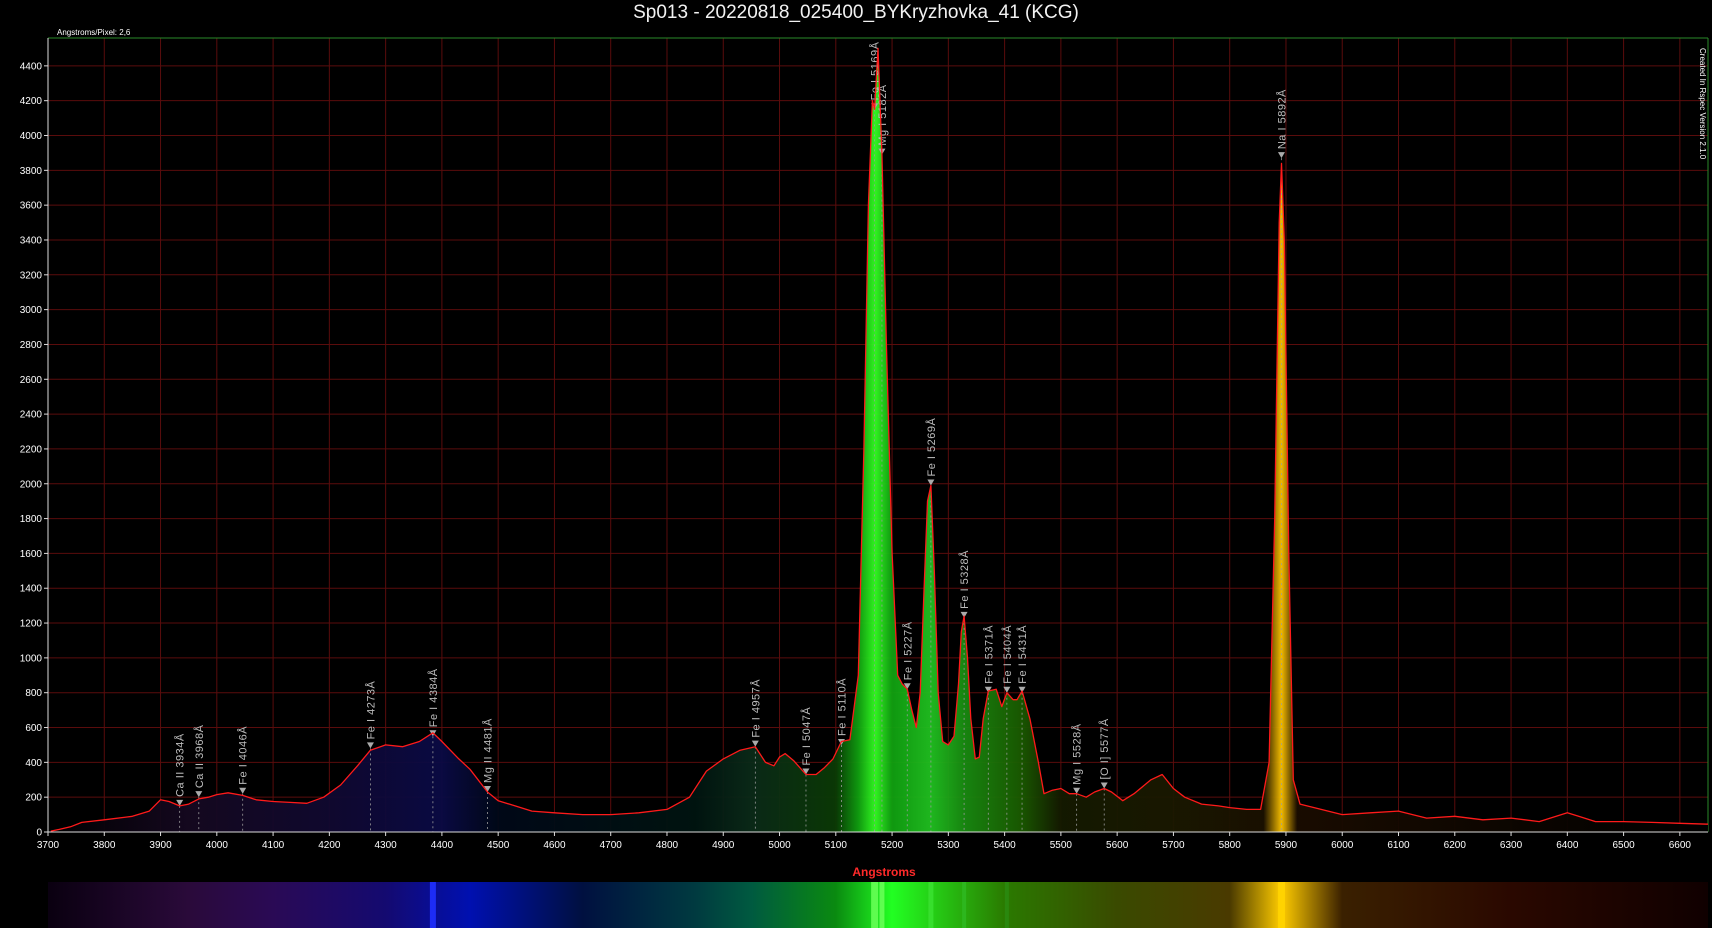 Image resolution: width=1712 pixels, height=928 pixels. What do you see at coordinates (1281, 119) in the screenshot?
I see `line-label: Na I 5892Å` at bounding box center [1281, 119].